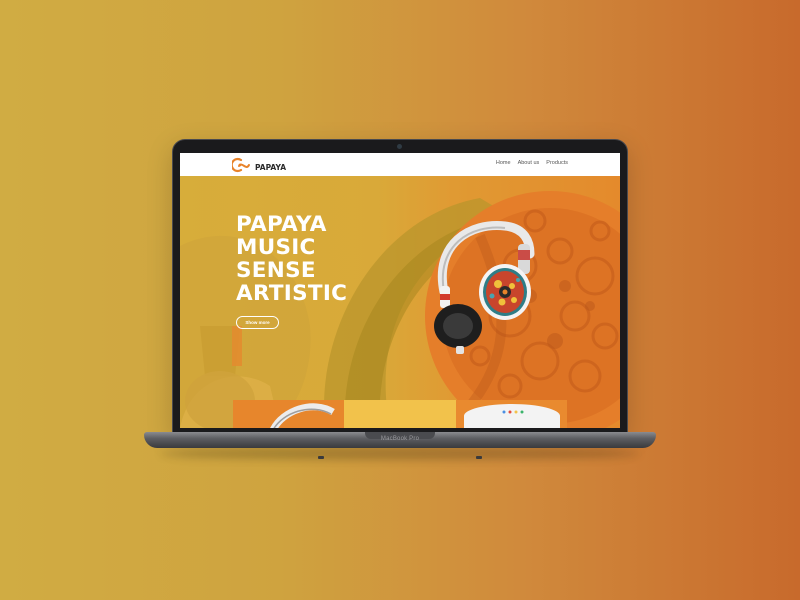  Describe the element at coordinates (257, 322) in the screenshot. I see `show-more-button: Show more` at that location.